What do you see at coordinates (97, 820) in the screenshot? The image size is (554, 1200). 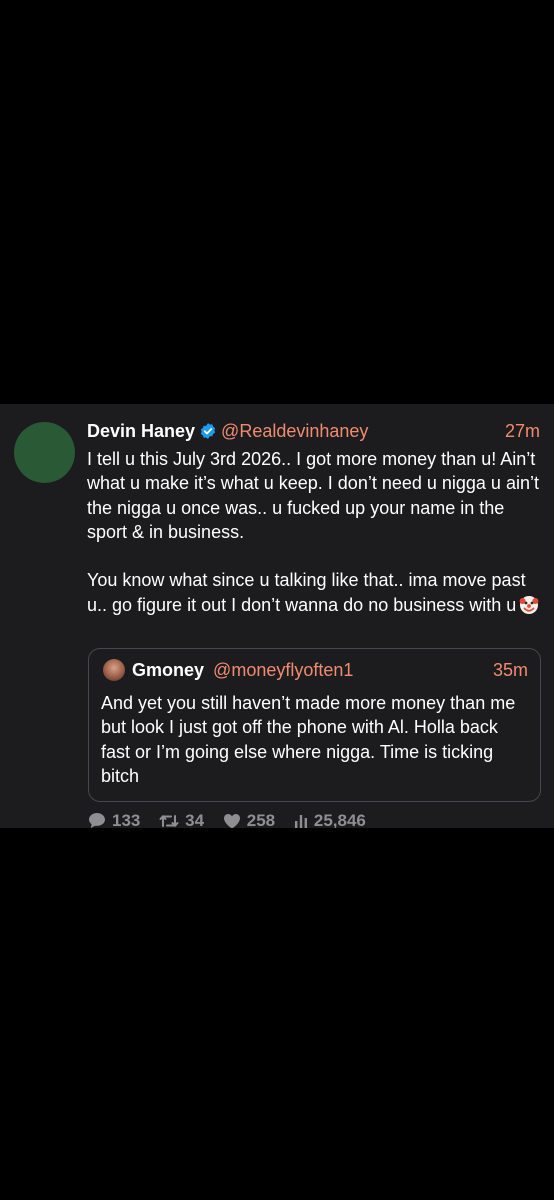 I see `reply-icon` at bounding box center [97, 820].